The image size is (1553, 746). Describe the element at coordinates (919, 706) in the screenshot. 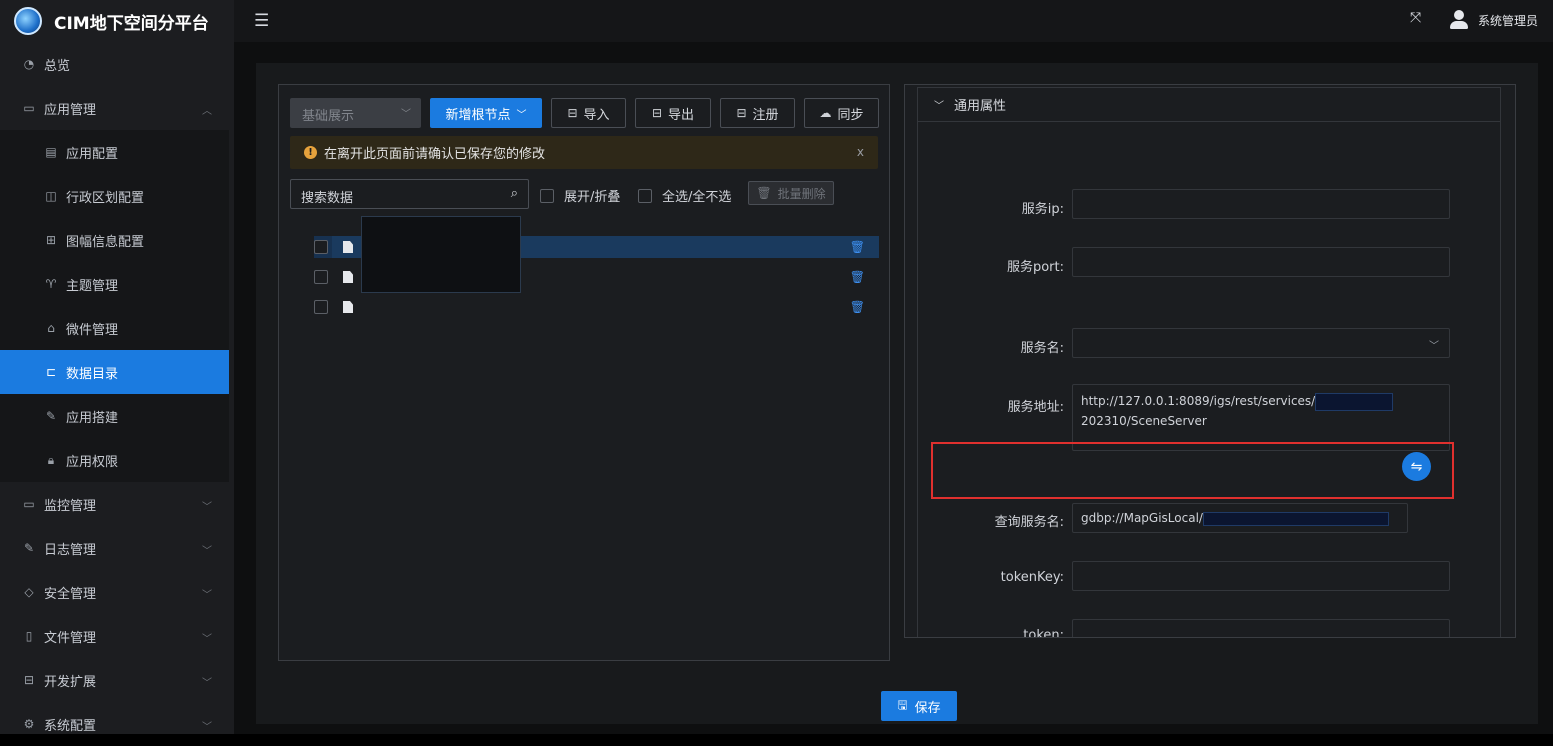

I see `save-button: 🖫 保存` at that location.